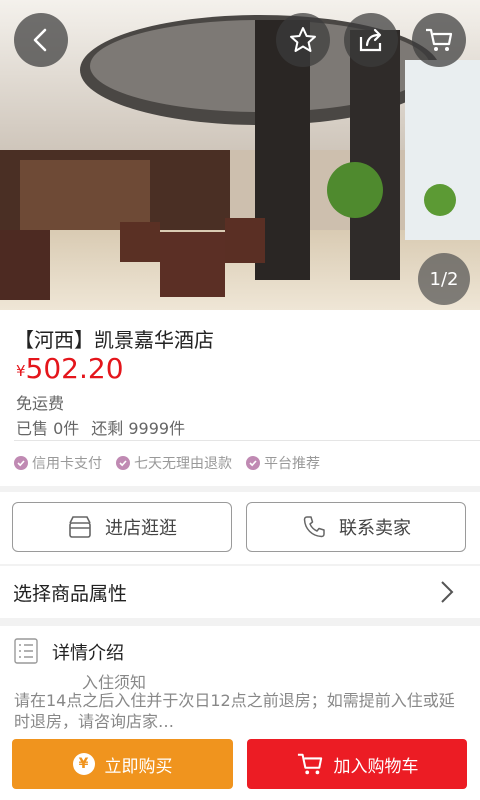 Image resolution: width=480 pixels, height=800 pixels. Describe the element at coordinates (40, 403) in the screenshot. I see `shipping-info: 免运费` at that location.